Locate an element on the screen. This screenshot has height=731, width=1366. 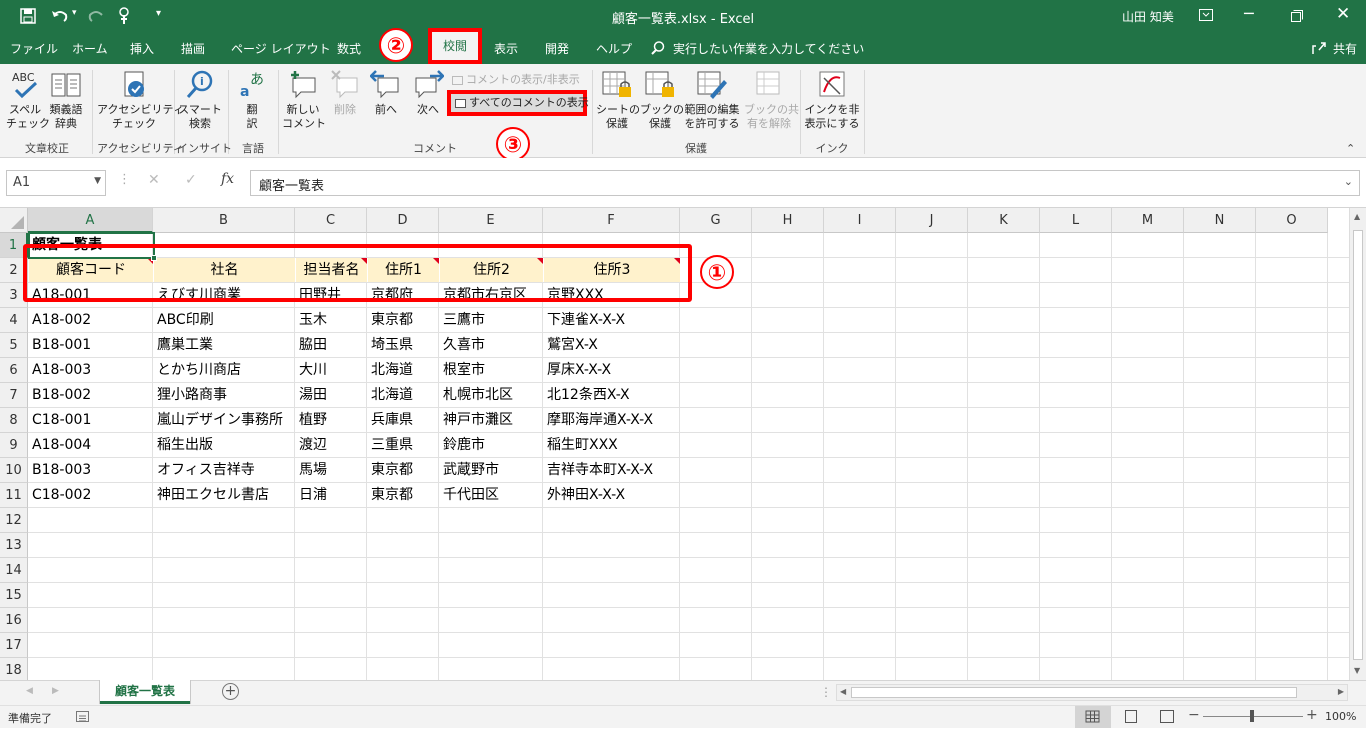
table-cell: 吉祥寺本町X-X-X is located at coordinates (598, 470).